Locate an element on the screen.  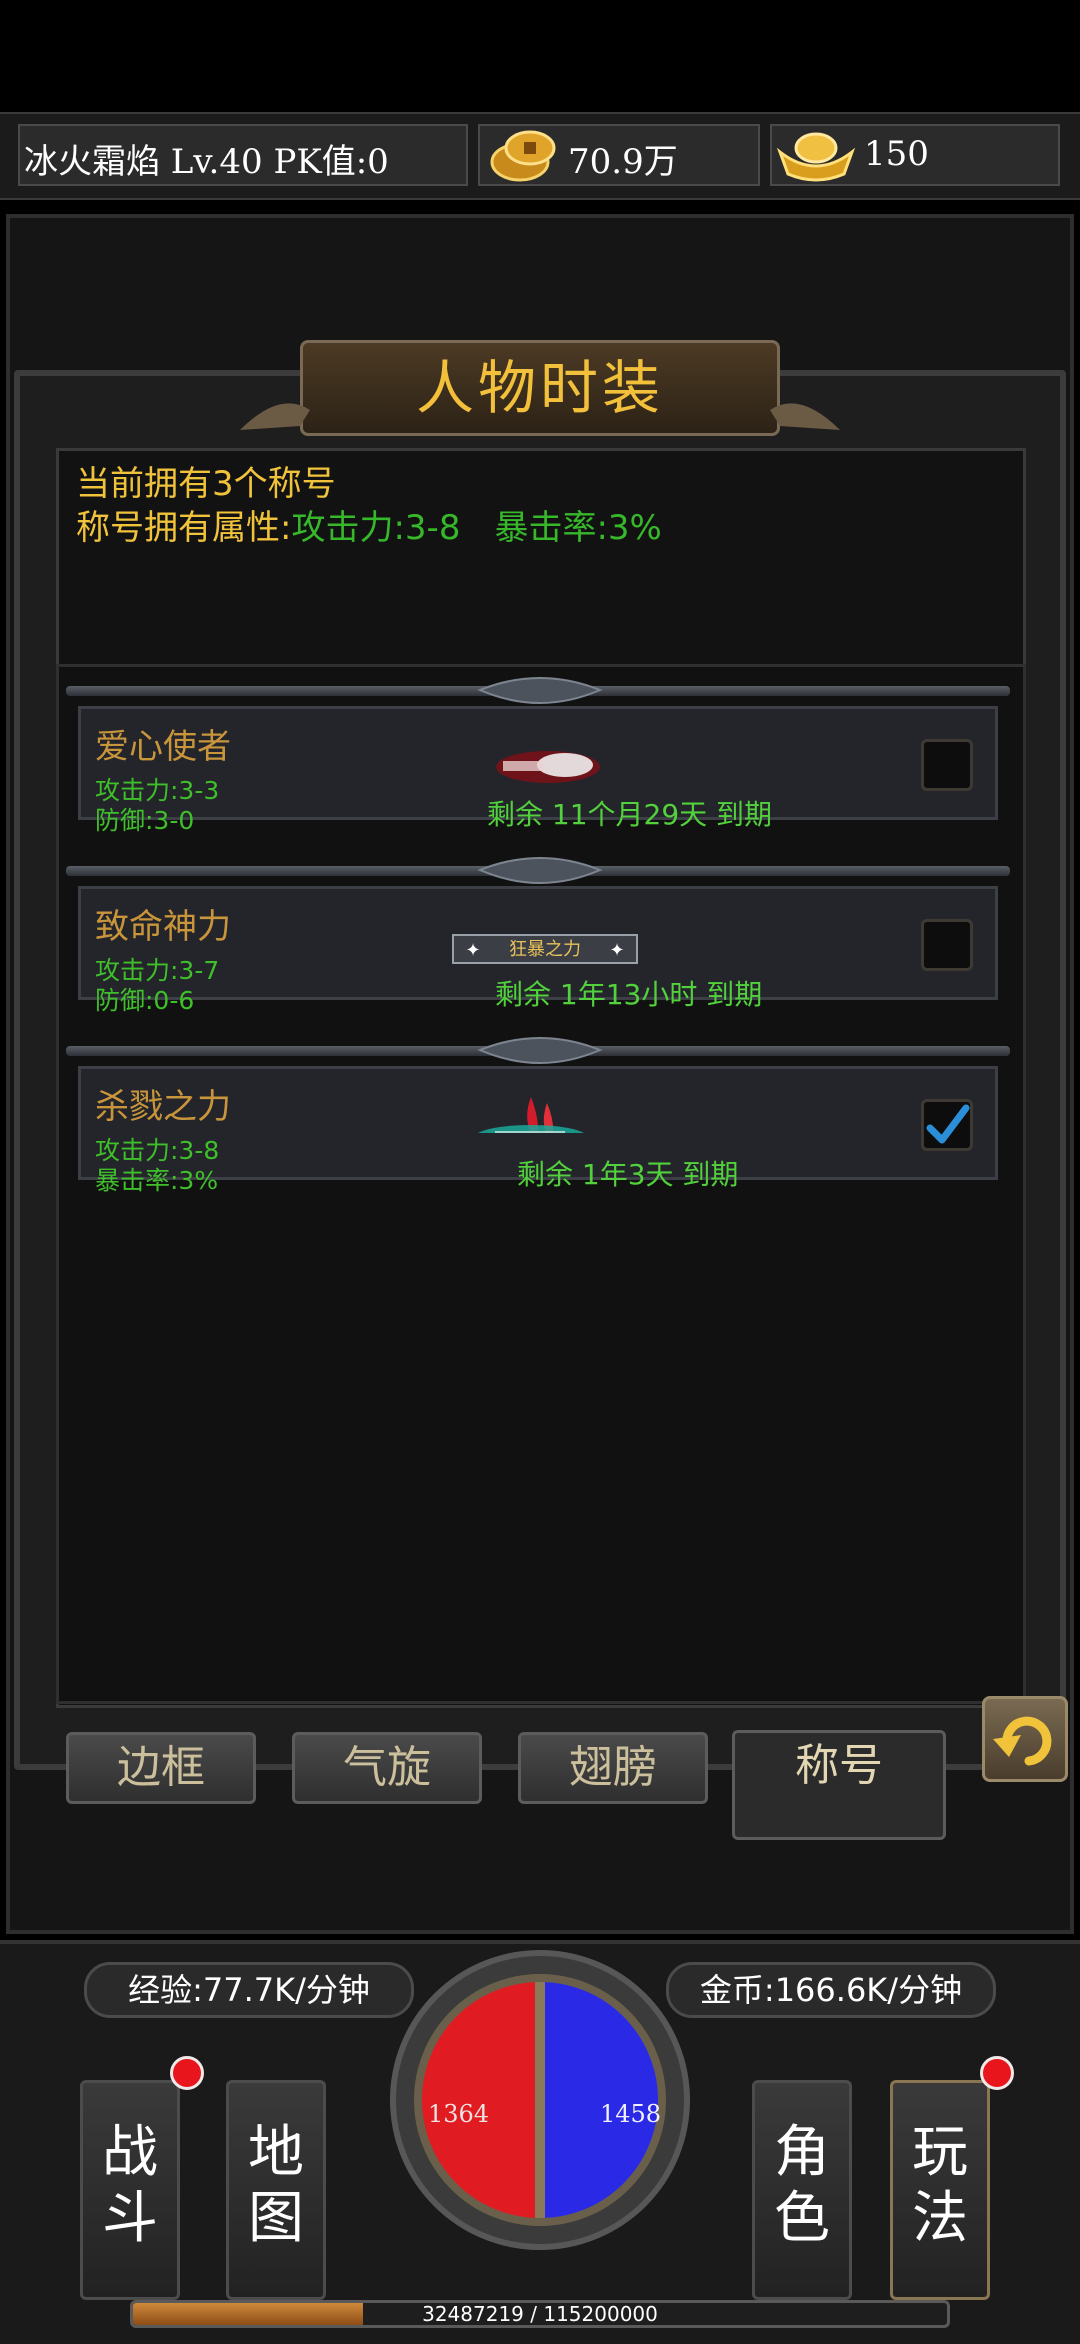
frenzy-power-badge-icon: 狂暴之力 ✦ ✦ is located at coordinates (545, 949).